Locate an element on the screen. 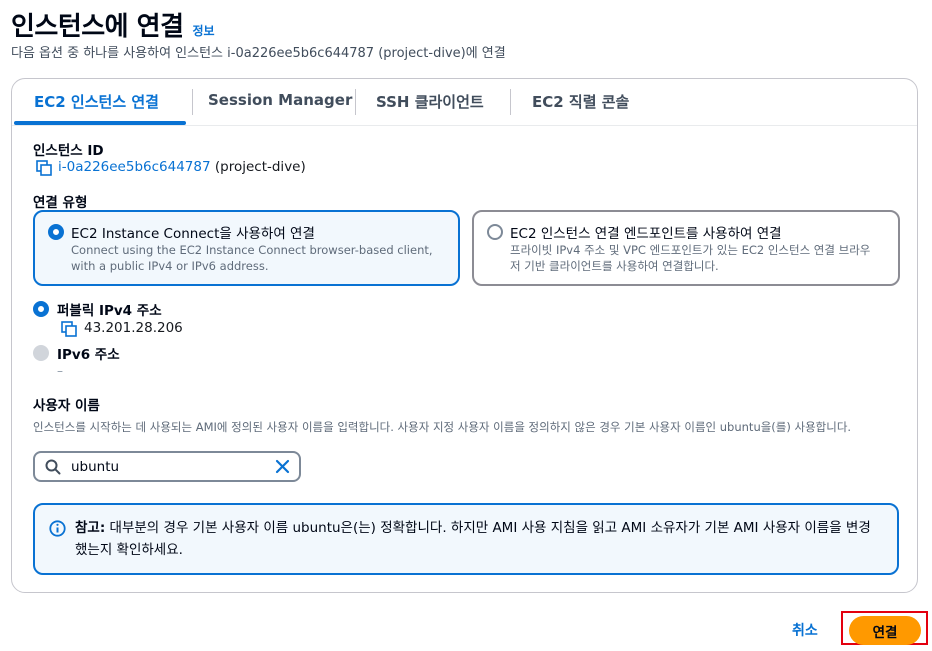  instance-id-link: i-0a226ee5b6c644787 (project-dive) is located at coordinates (182, 167).